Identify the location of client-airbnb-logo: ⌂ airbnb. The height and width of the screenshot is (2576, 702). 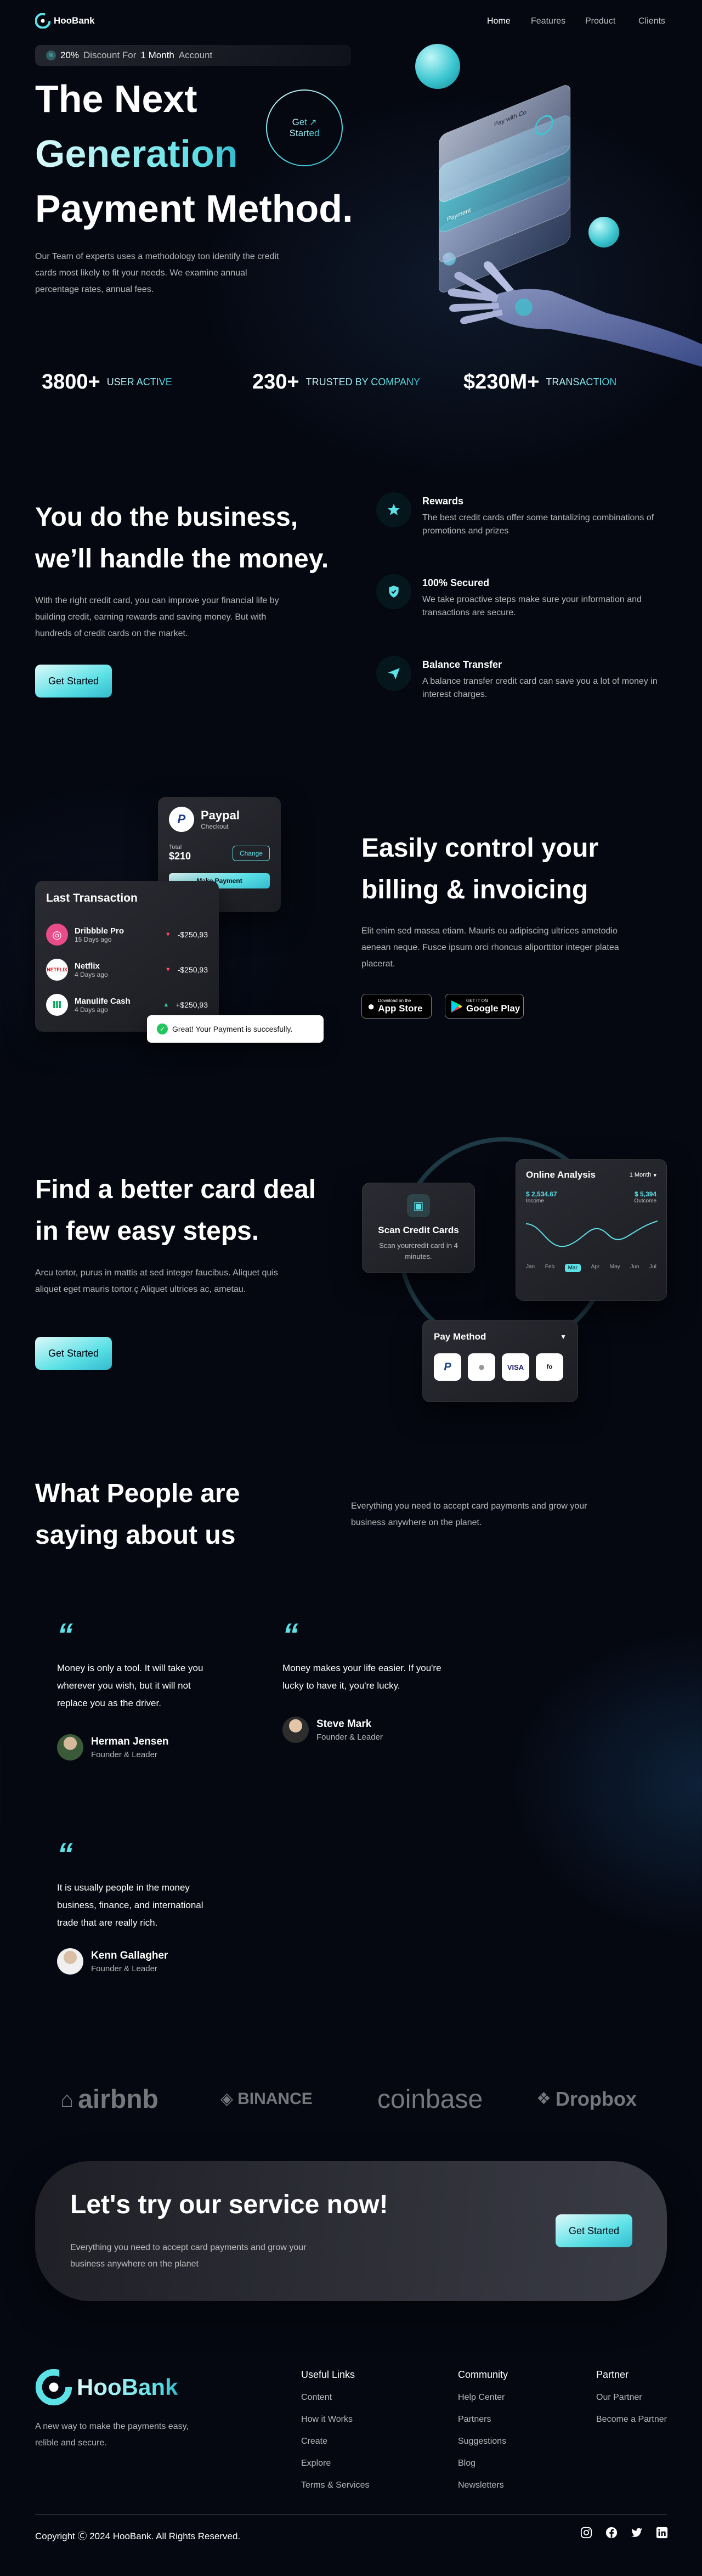
(109, 2099).